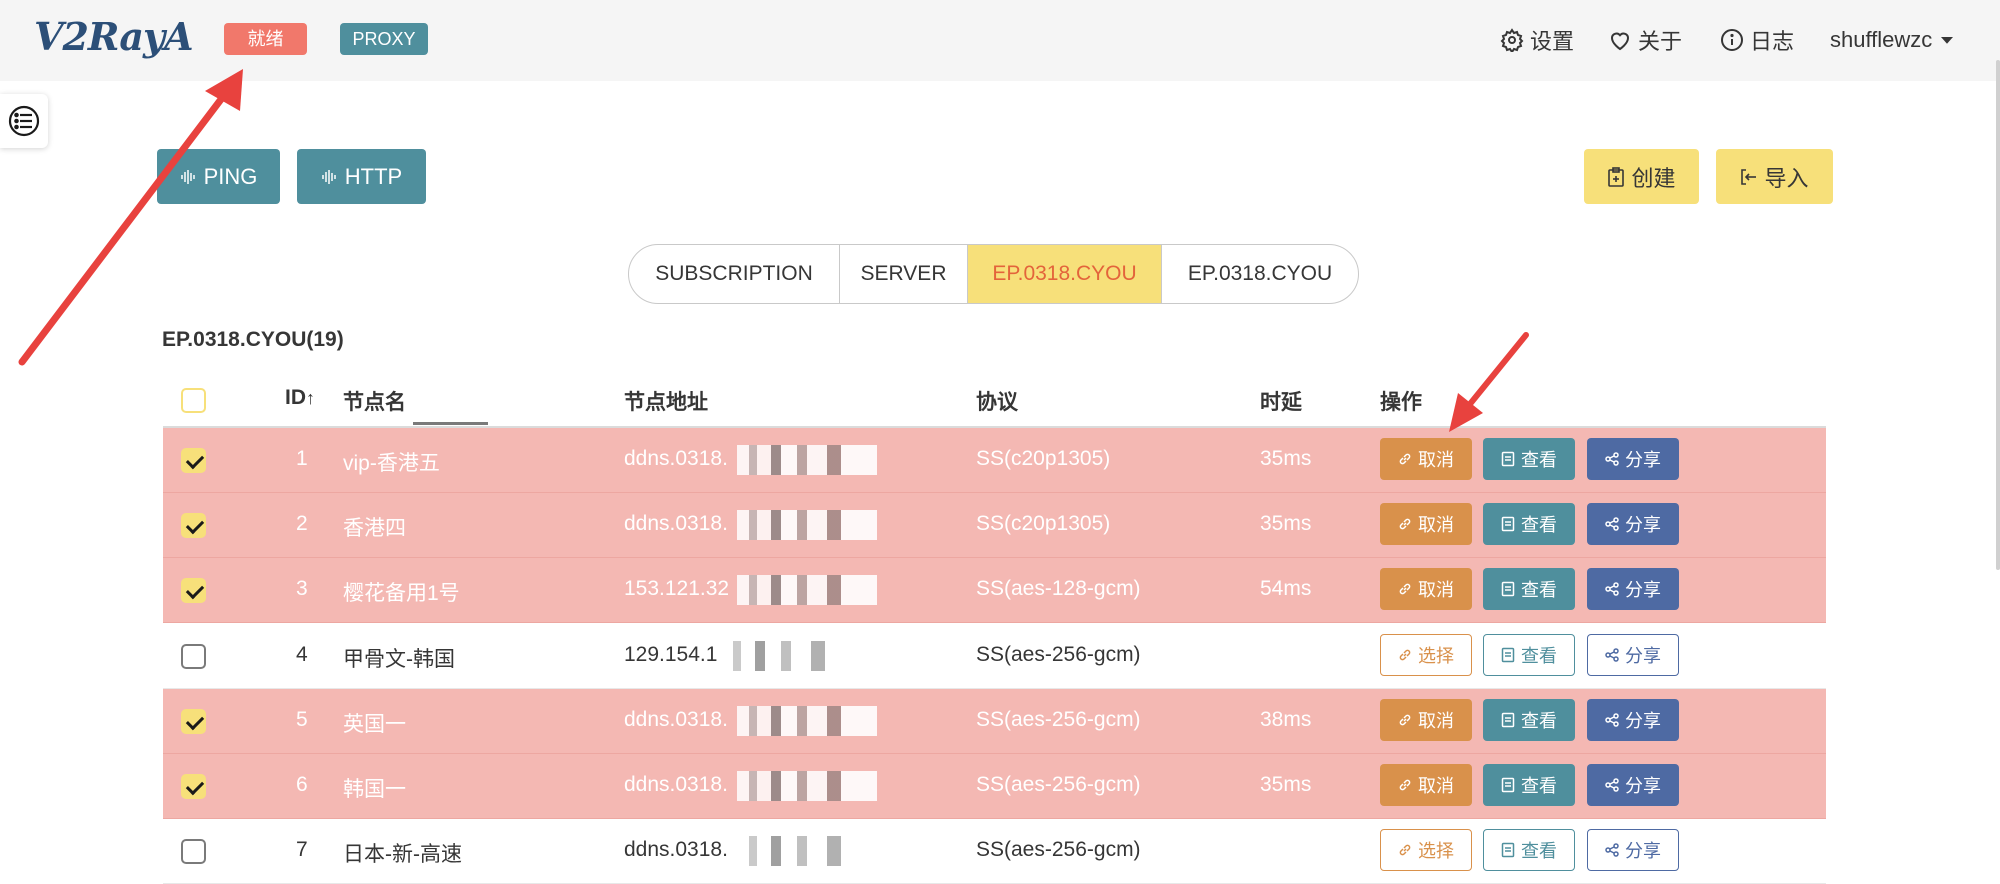 This screenshot has height=884, width=2000. Describe the element at coordinates (1893, 40) in the screenshot. I see `user-menu: shufflewzc` at that location.